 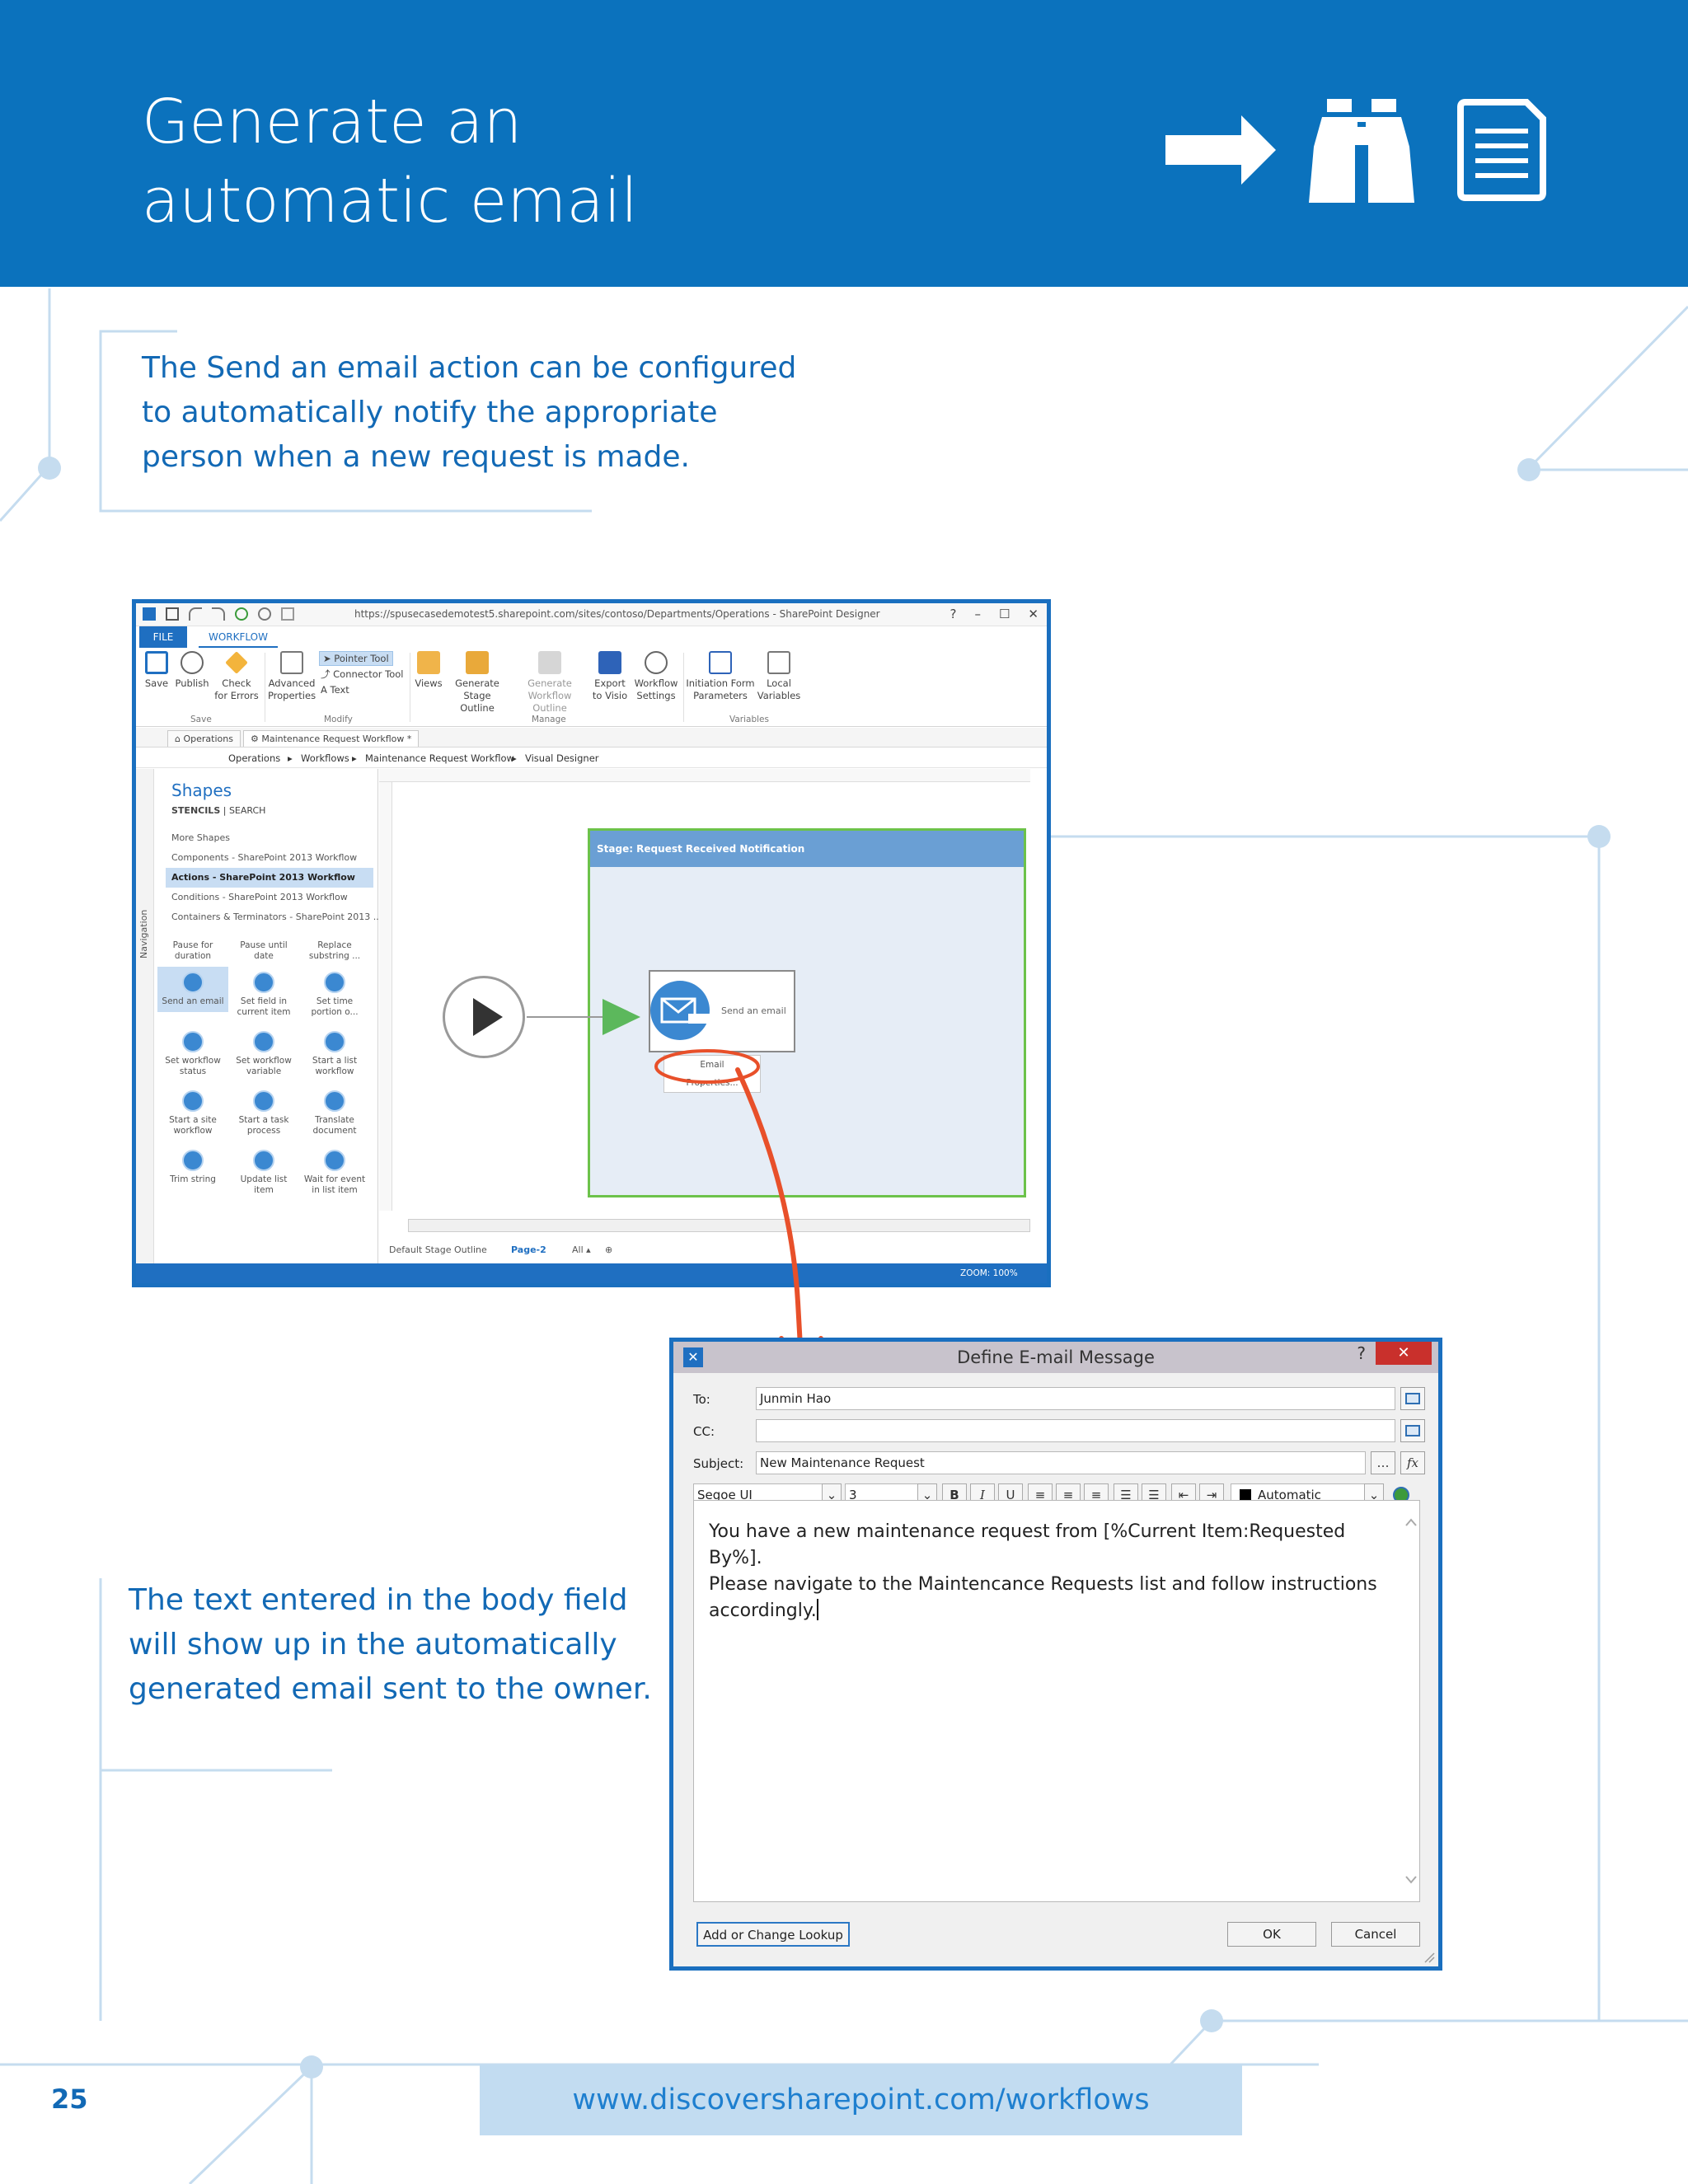 I want to click on zoom-level: ZOOM: 100%, so click(x=989, y=1273).